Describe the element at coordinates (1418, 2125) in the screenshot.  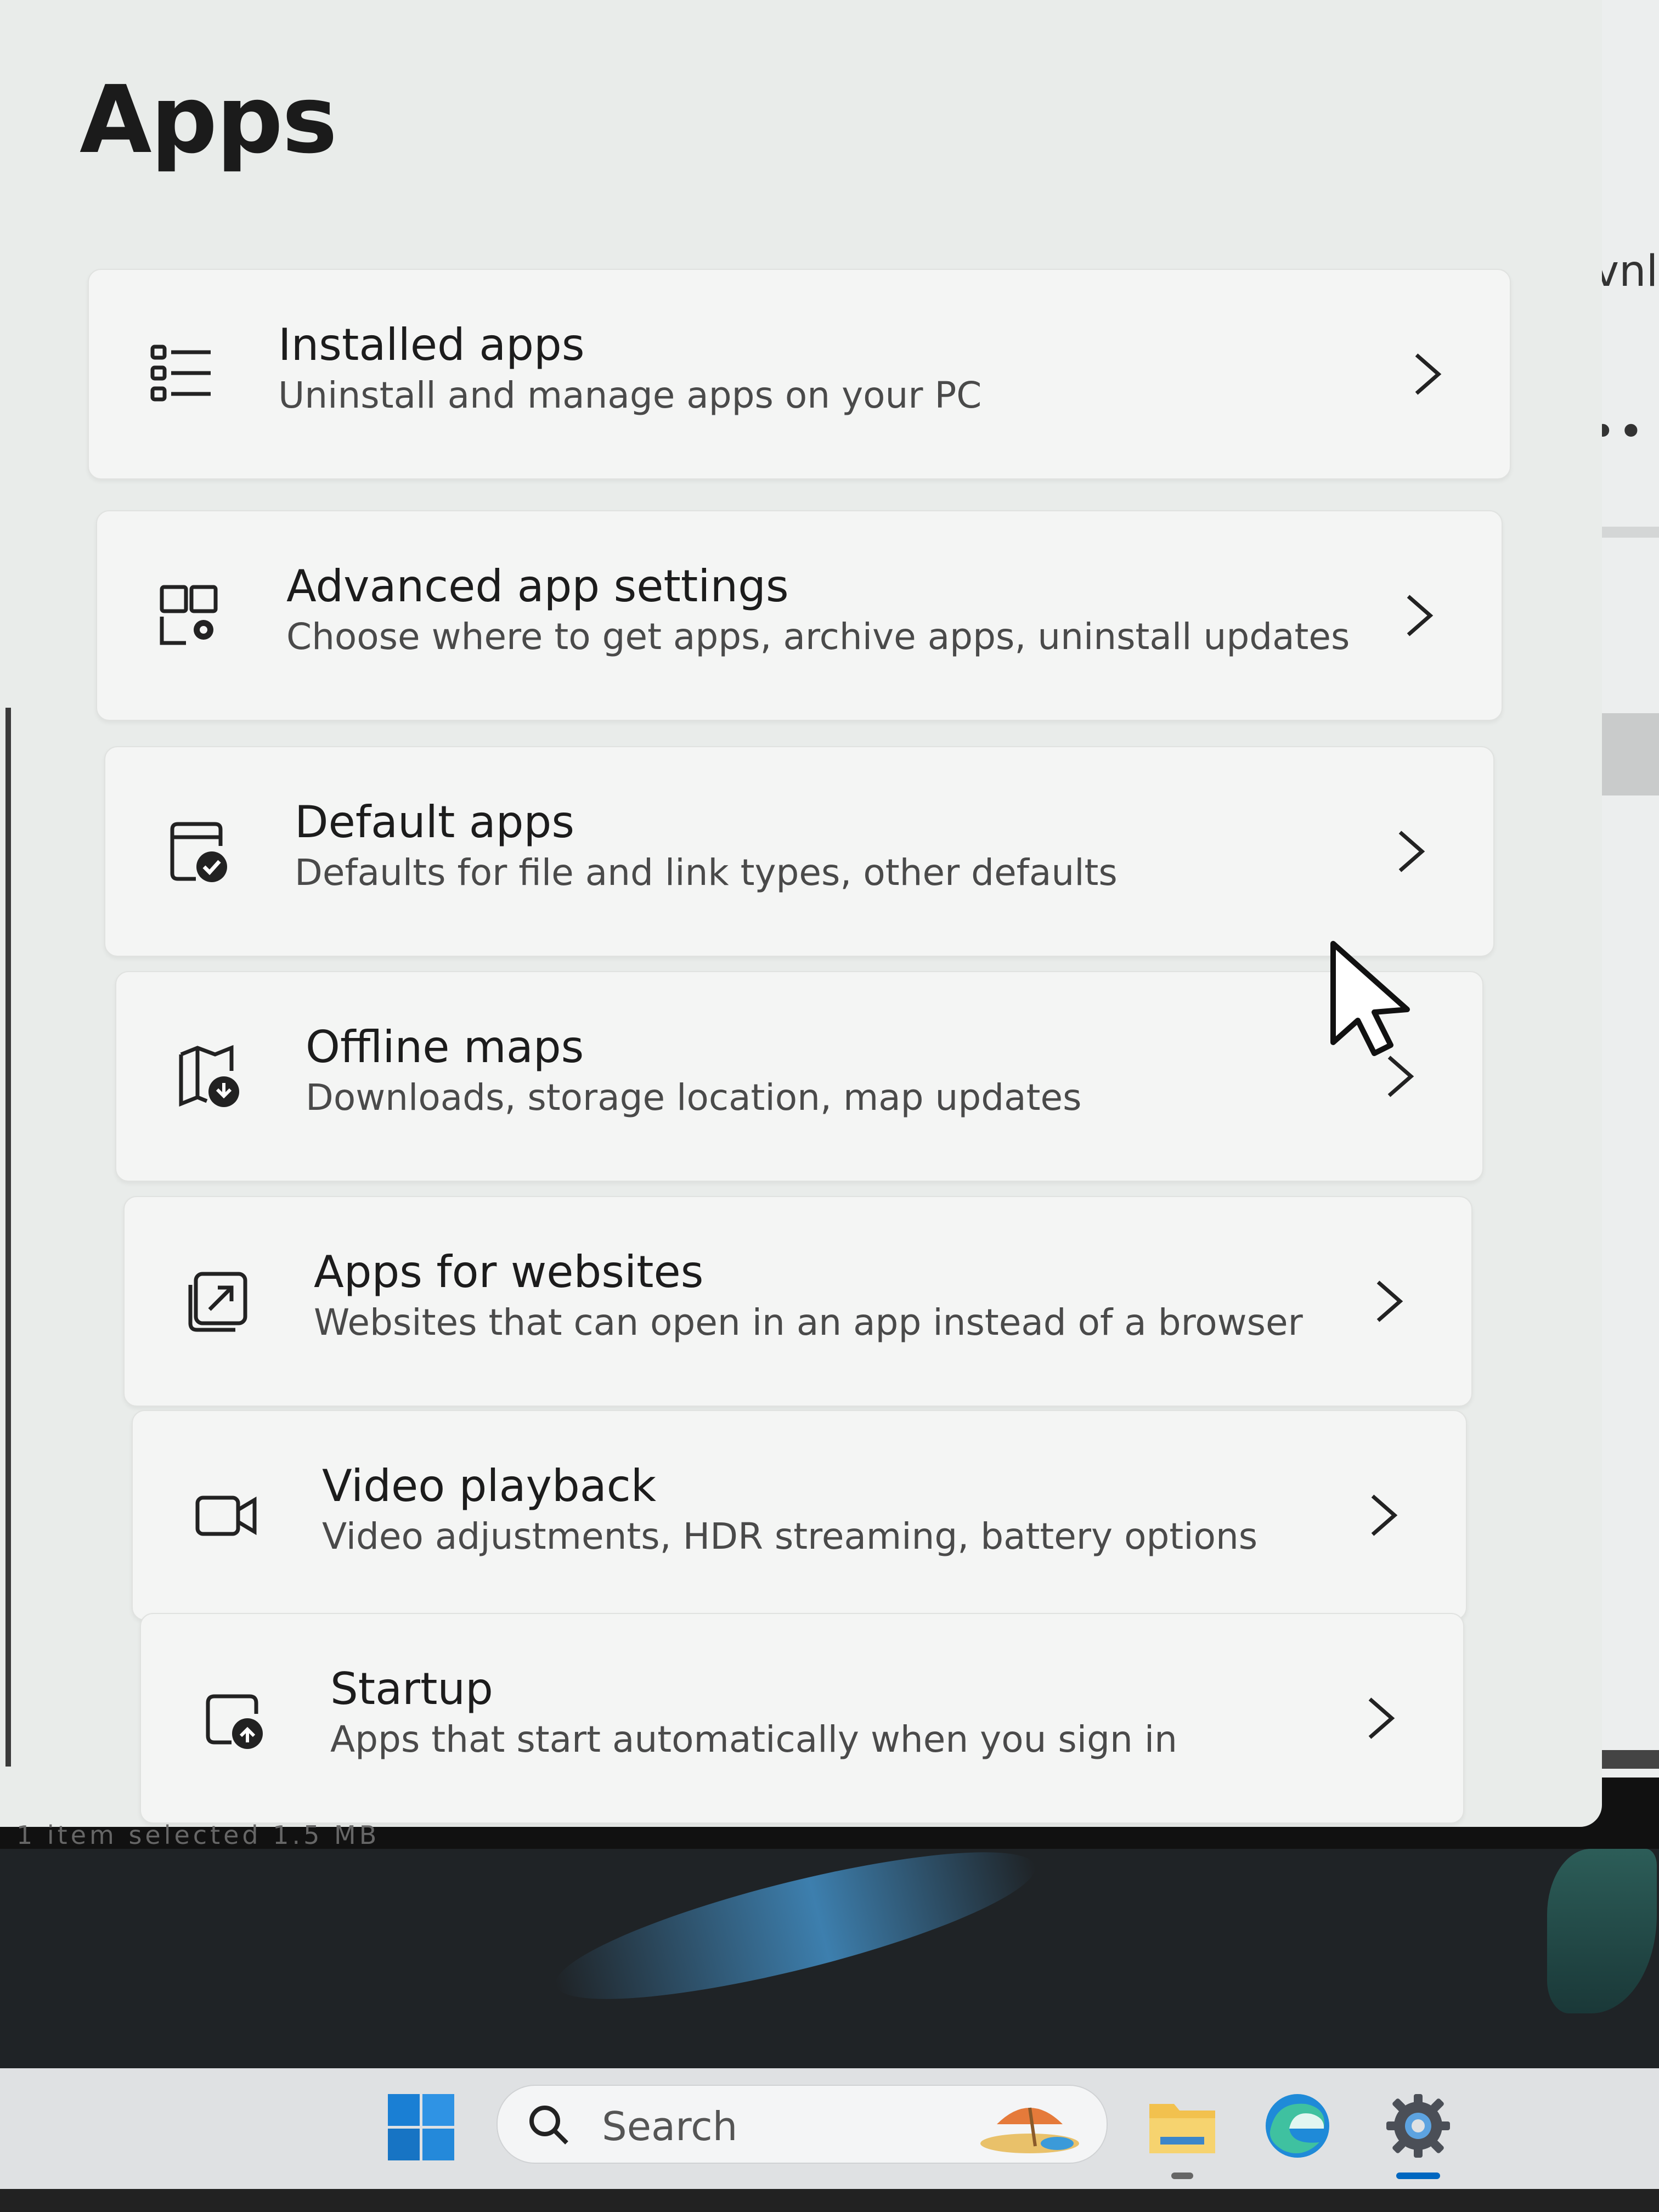
I see `settings-gear-icon` at that location.